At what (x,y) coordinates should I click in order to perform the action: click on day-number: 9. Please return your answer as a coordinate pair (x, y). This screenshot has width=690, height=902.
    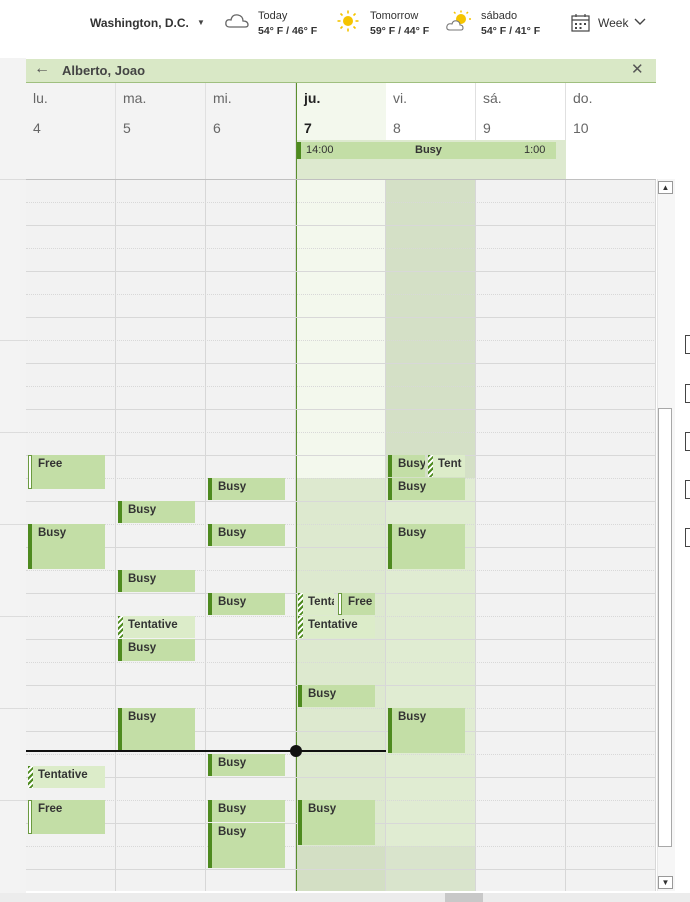
    Looking at the image, I should click on (487, 128).